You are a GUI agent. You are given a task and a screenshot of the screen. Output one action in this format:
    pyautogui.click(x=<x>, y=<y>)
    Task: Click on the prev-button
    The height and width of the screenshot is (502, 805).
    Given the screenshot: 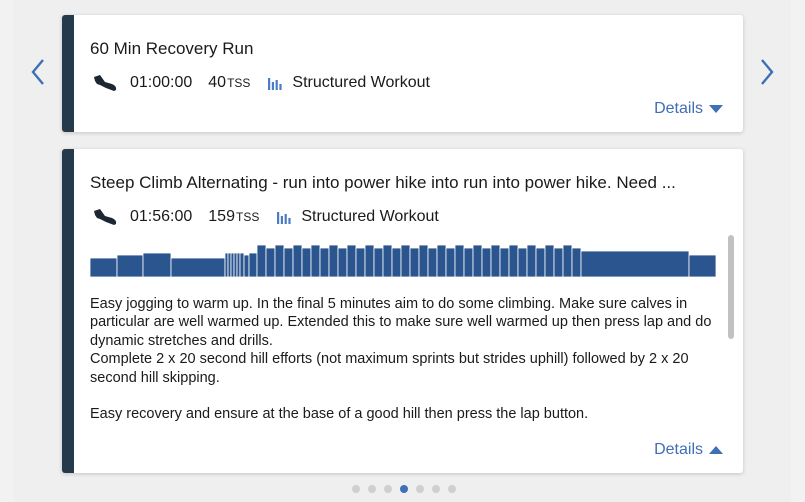 What is the action you would take?
    pyautogui.click(x=38, y=72)
    